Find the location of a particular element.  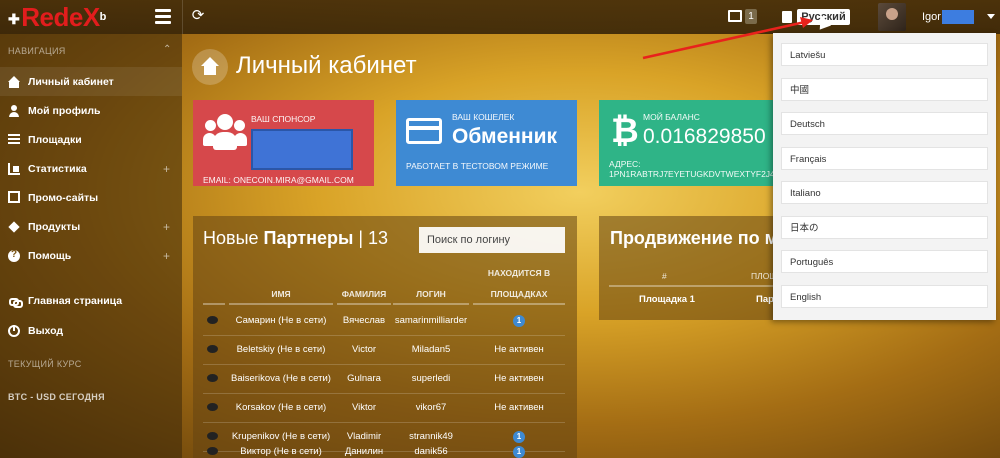

power-icon is located at coordinates (14, 330).